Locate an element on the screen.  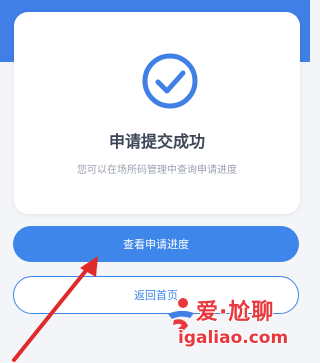
check-circle-icon is located at coordinates (170, 81).